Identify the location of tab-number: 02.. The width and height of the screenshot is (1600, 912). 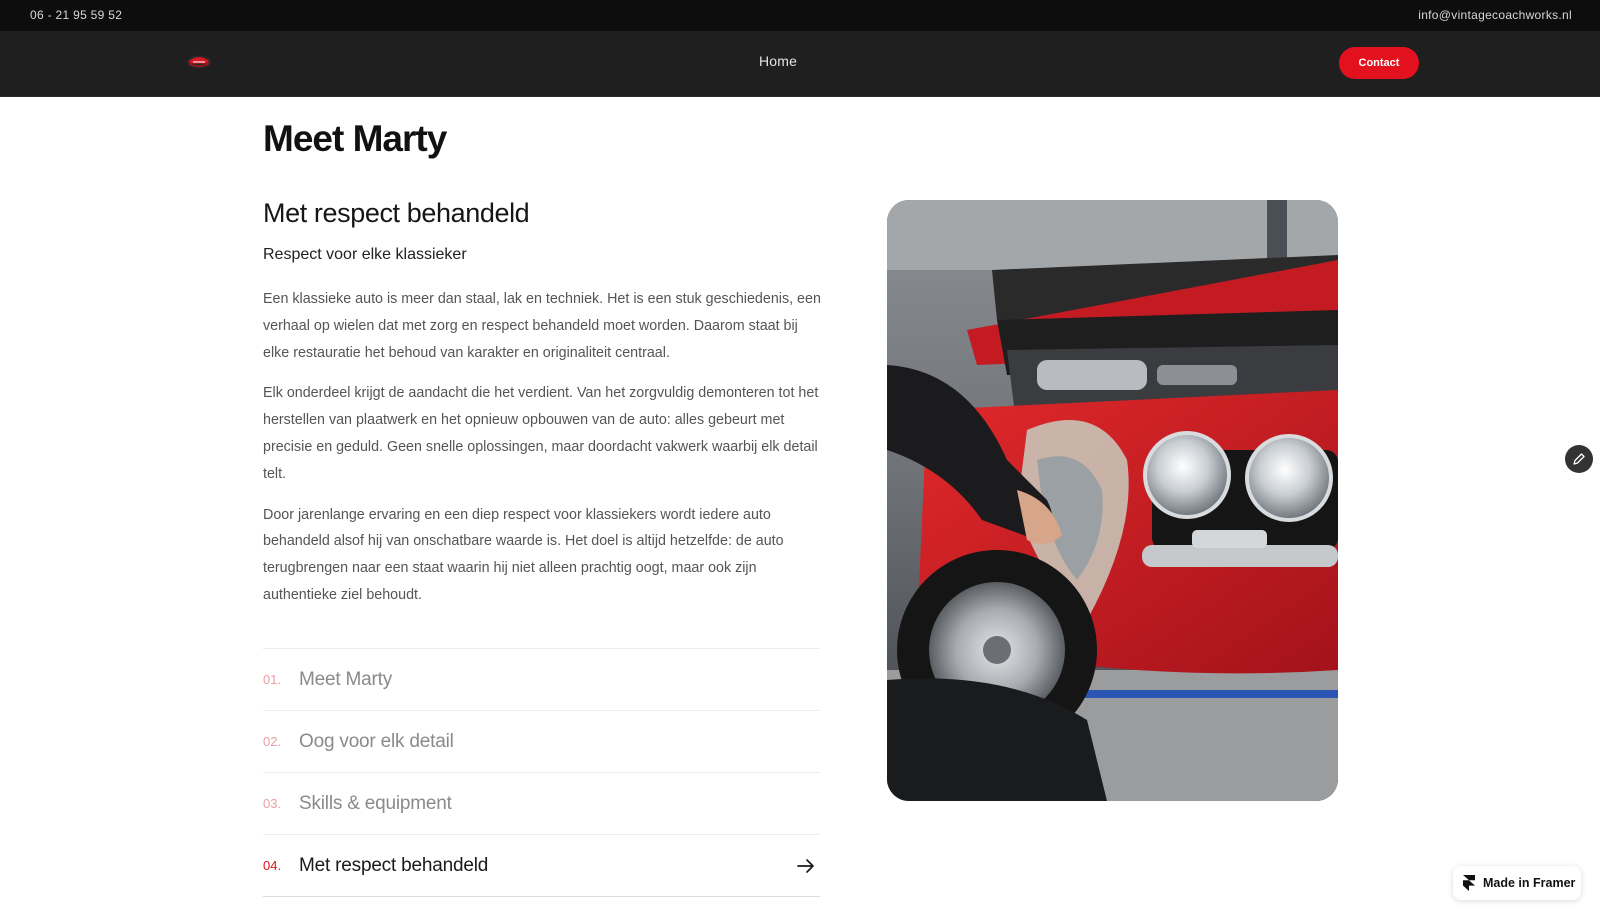
(272, 741).